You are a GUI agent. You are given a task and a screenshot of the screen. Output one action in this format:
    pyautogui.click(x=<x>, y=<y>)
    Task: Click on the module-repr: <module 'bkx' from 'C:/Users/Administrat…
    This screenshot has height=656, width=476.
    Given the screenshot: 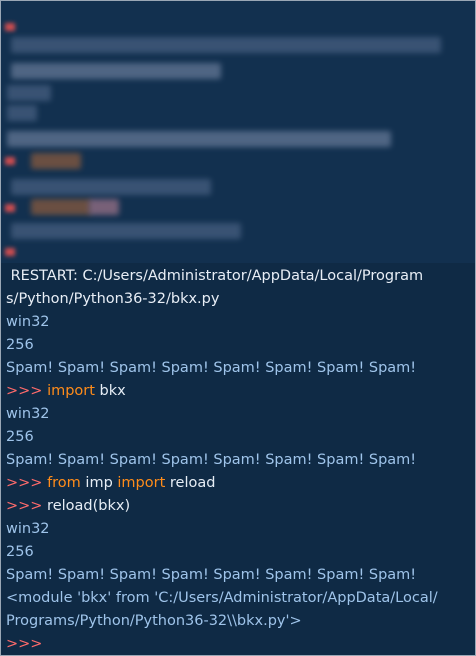 What is the action you would take?
    pyautogui.click(x=222, y=598)
    